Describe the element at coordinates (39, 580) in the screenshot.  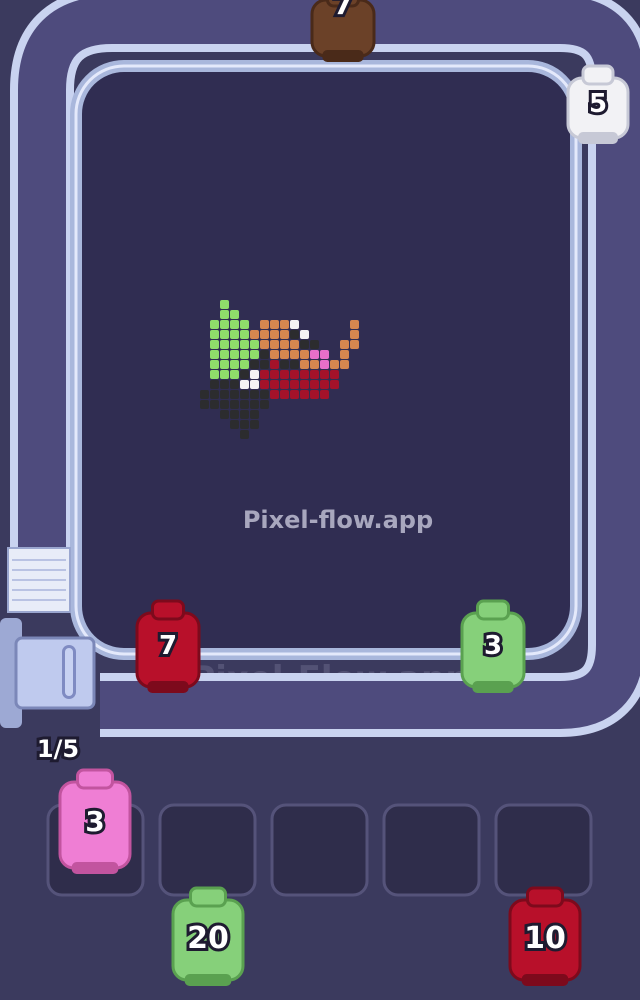
I see `belt-entry-ramp` at that location.